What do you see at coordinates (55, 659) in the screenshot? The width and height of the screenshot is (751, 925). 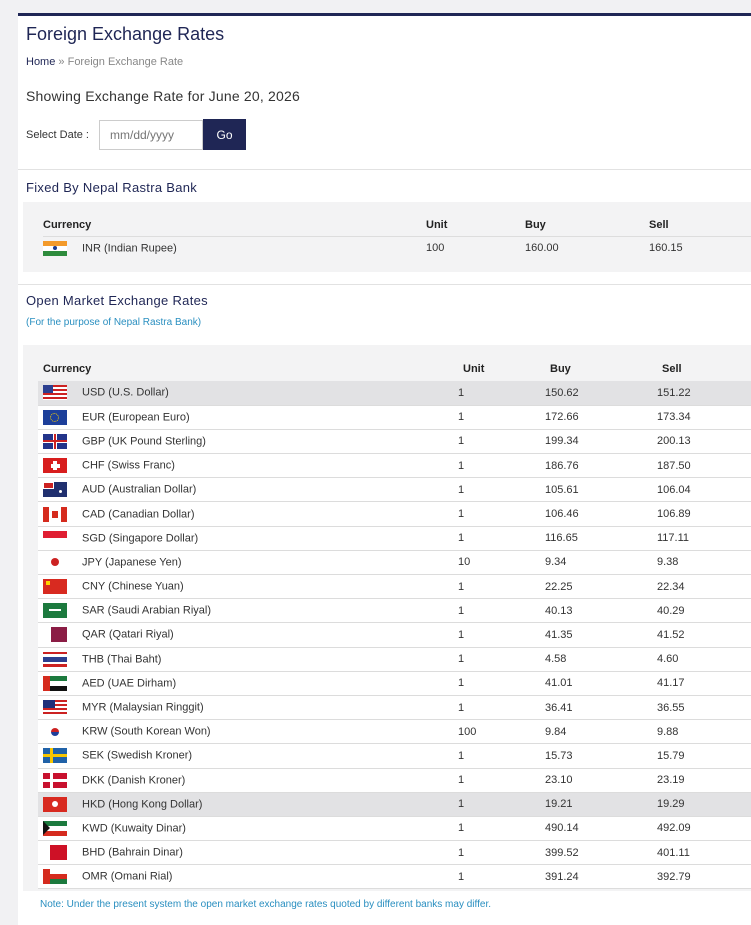 I see `th-flag-icon` at bounding box center [55, 659].